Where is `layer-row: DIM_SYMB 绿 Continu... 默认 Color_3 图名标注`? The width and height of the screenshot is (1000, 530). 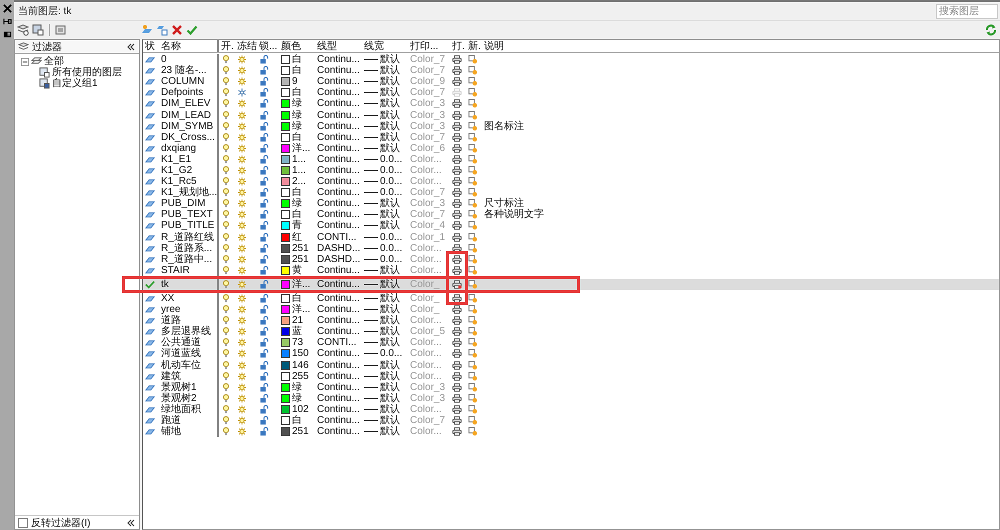
layer-row: DIM_SYMB 绿 Continu... 默认 Color_3 图名标注 is located at coordinates (571, 126).